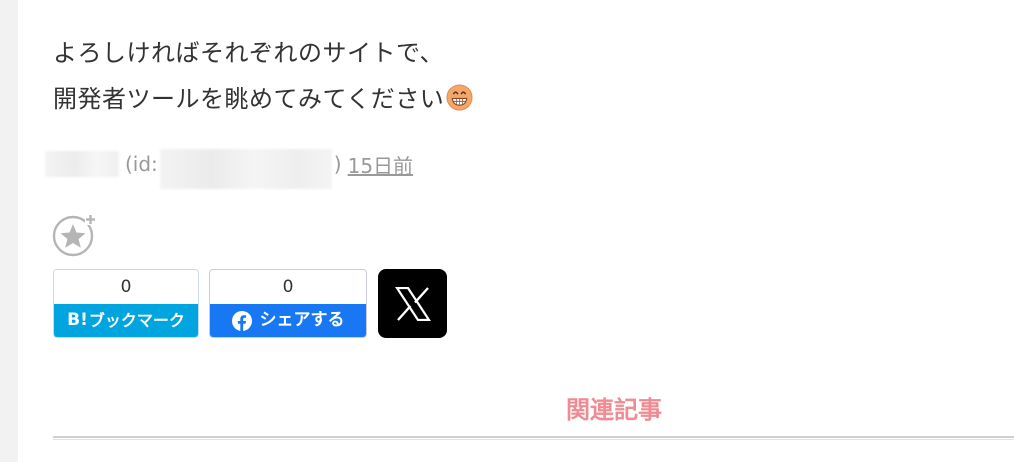 The image size is (1014, 462). I want to click on article-line-1: よろしければそれぞれのサイトで、, so click(249, 53).